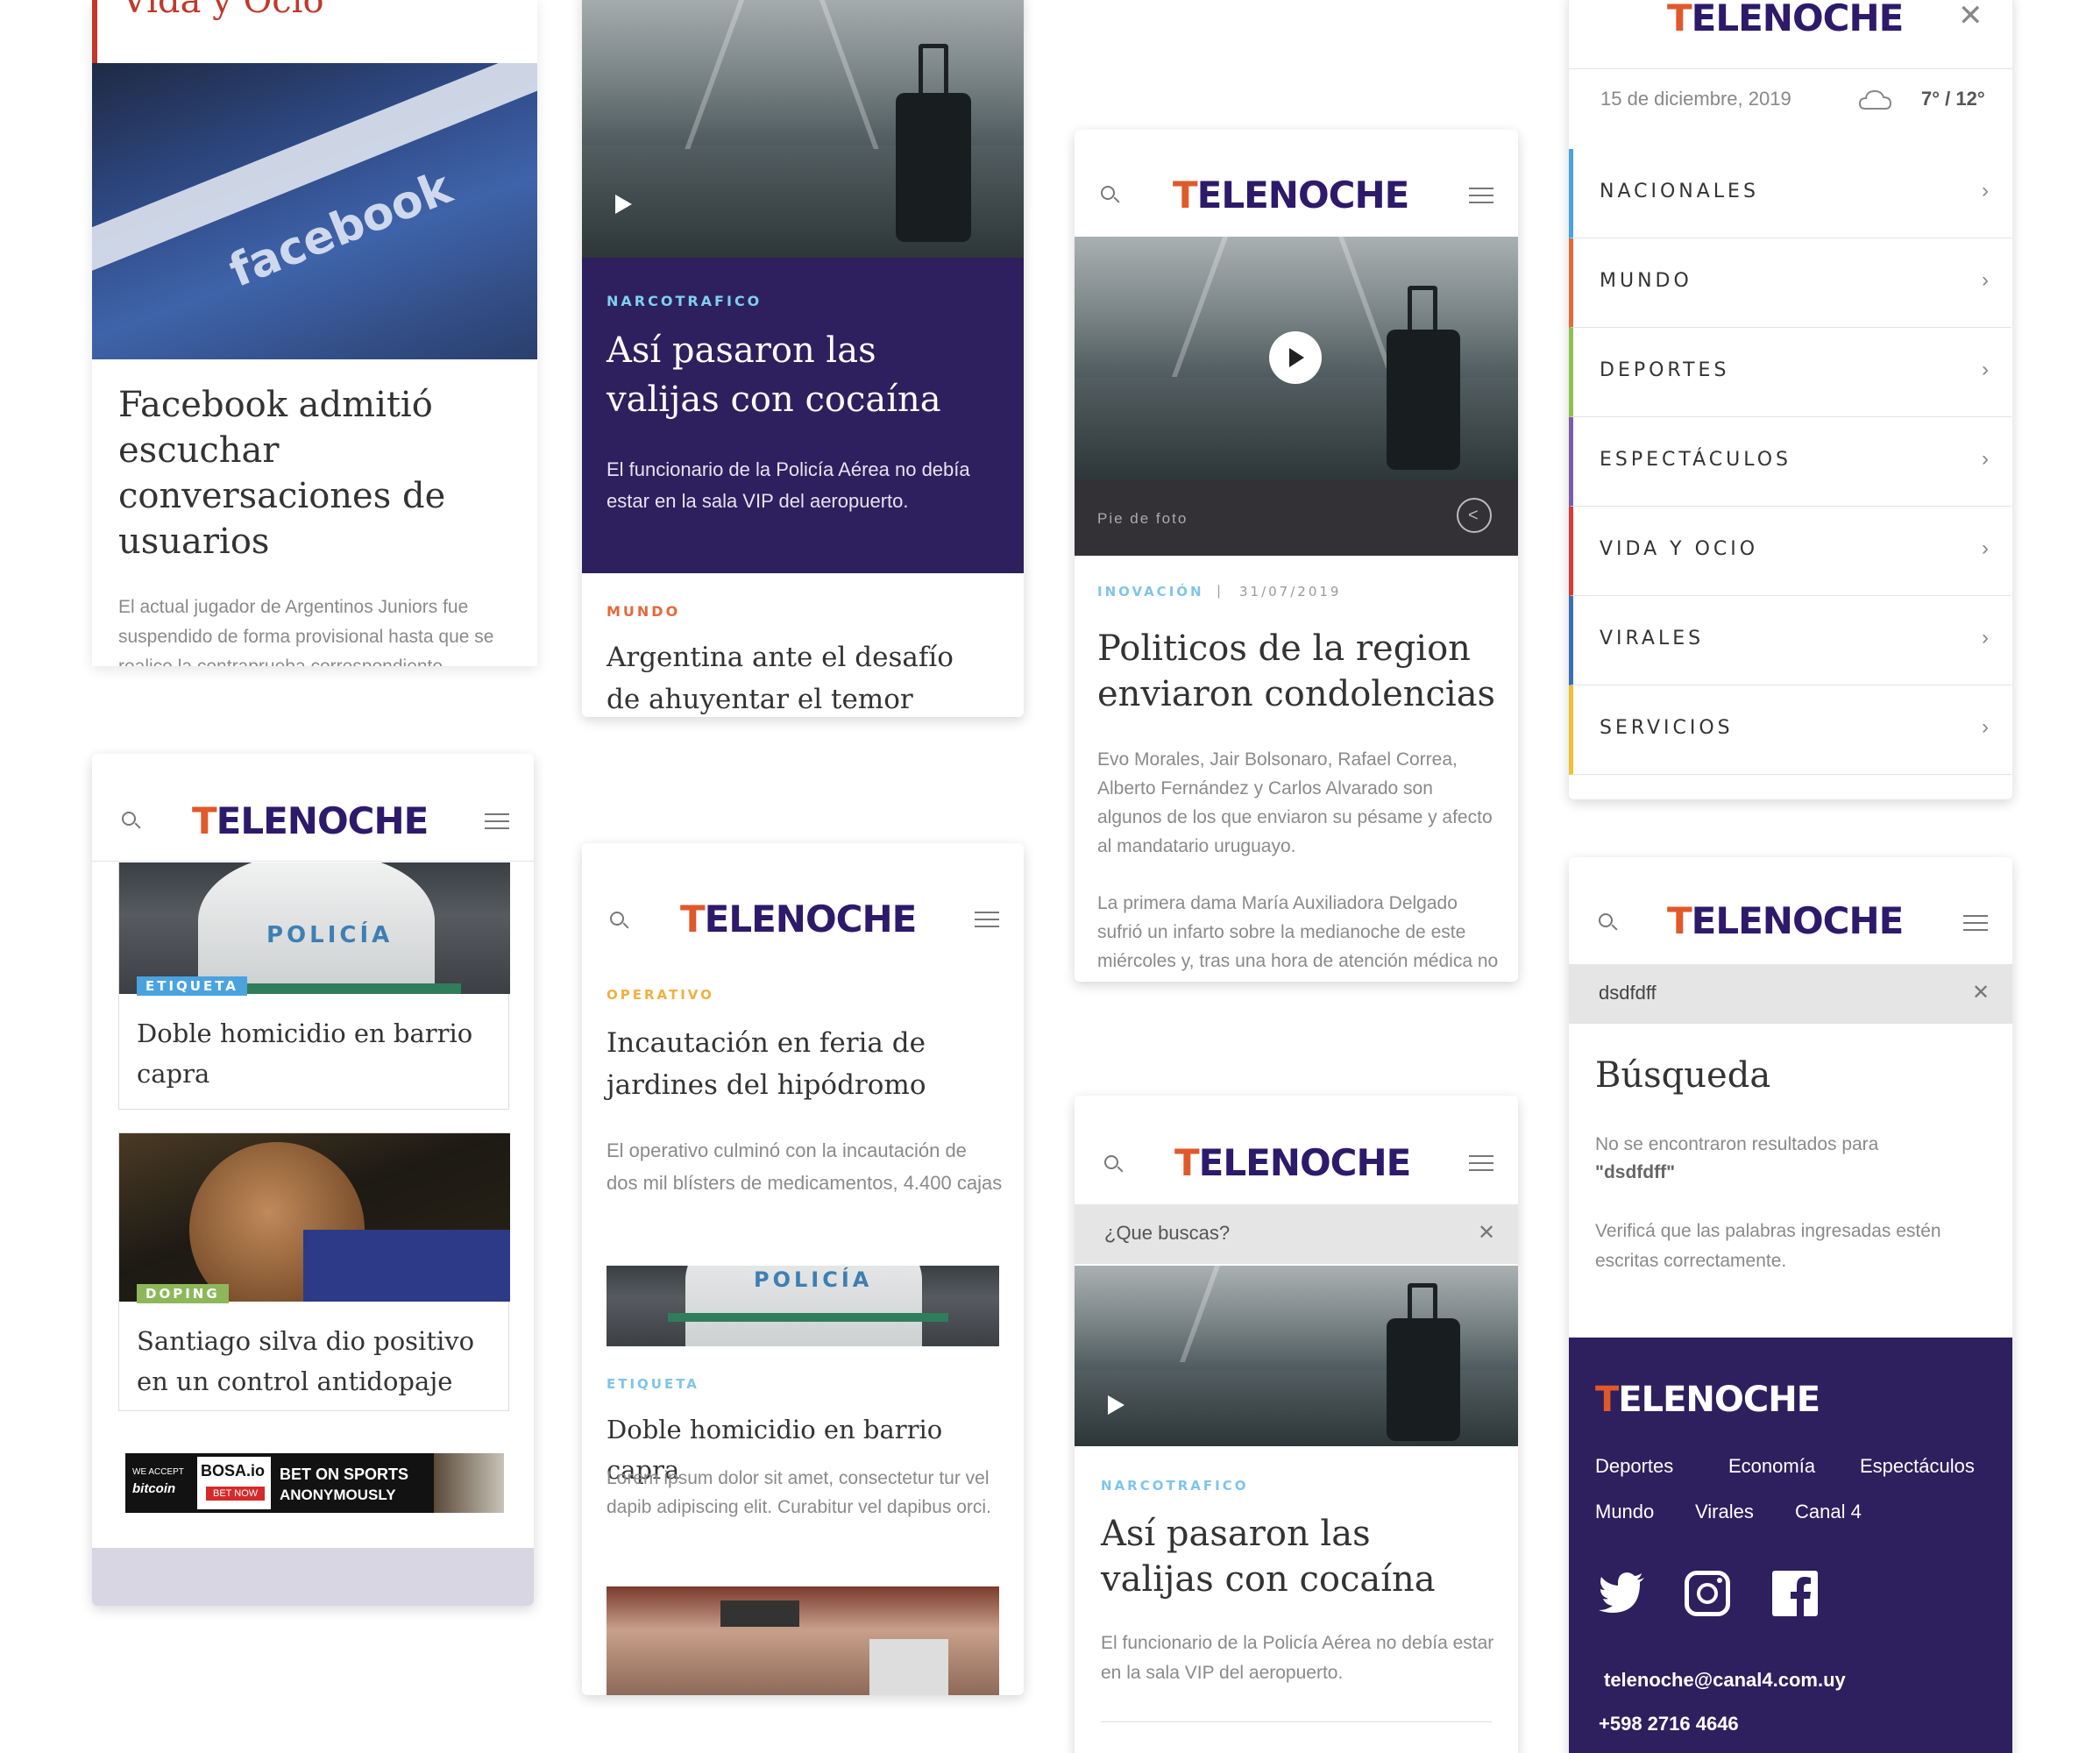 This screenshot has width=2100, height=1753. I want to click on footer-link-espectaculos: Espectáculos, so click(1918, 1466).